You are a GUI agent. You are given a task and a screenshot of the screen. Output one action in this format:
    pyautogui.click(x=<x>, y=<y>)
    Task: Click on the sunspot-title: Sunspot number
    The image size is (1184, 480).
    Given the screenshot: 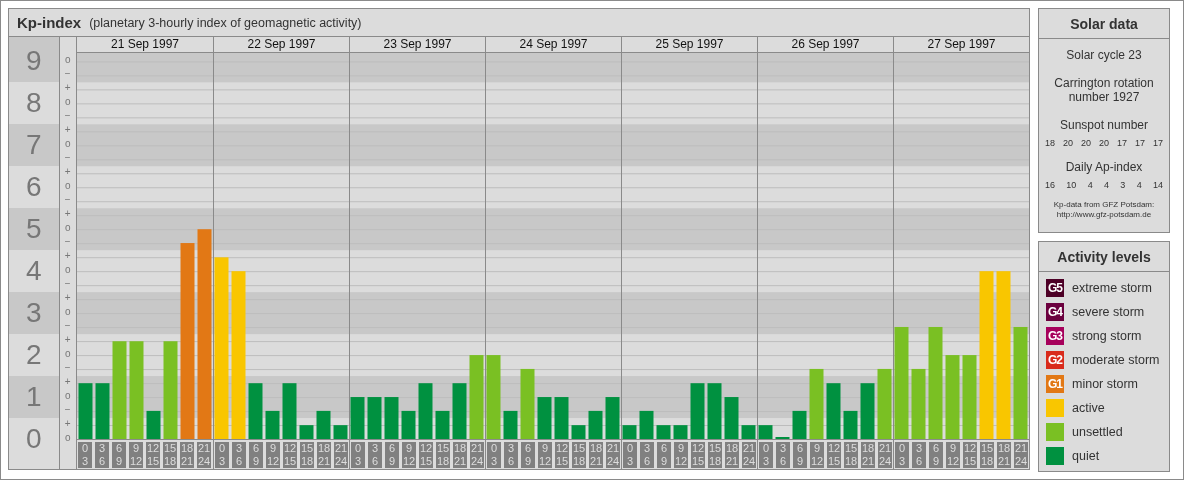 What is the action you would take?
    pyautogui.click(x=1104, y=125)
    